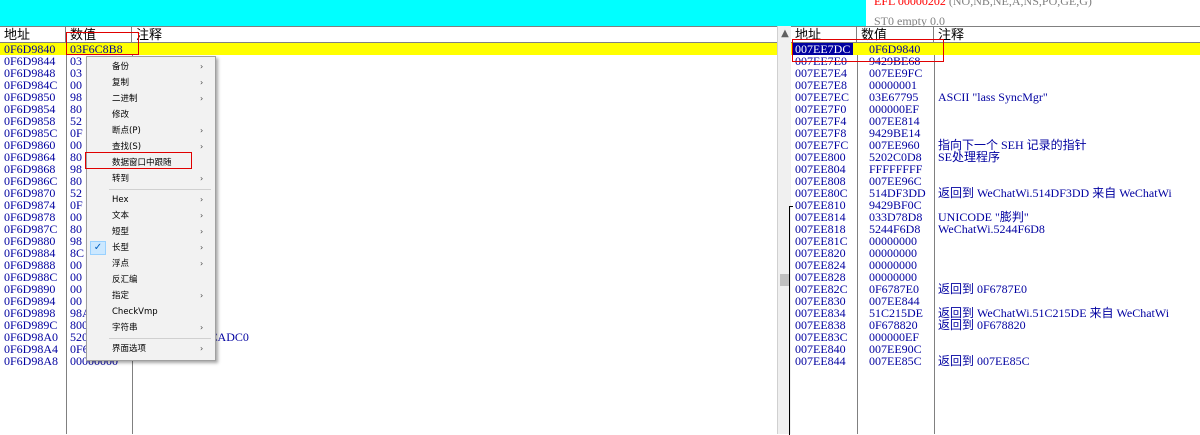 The height and width of the screenshot is (435, 1200). Describe the element at coordinates (125, 99) in the screenshot. I see `menu-item-label: 二进制` at that location.